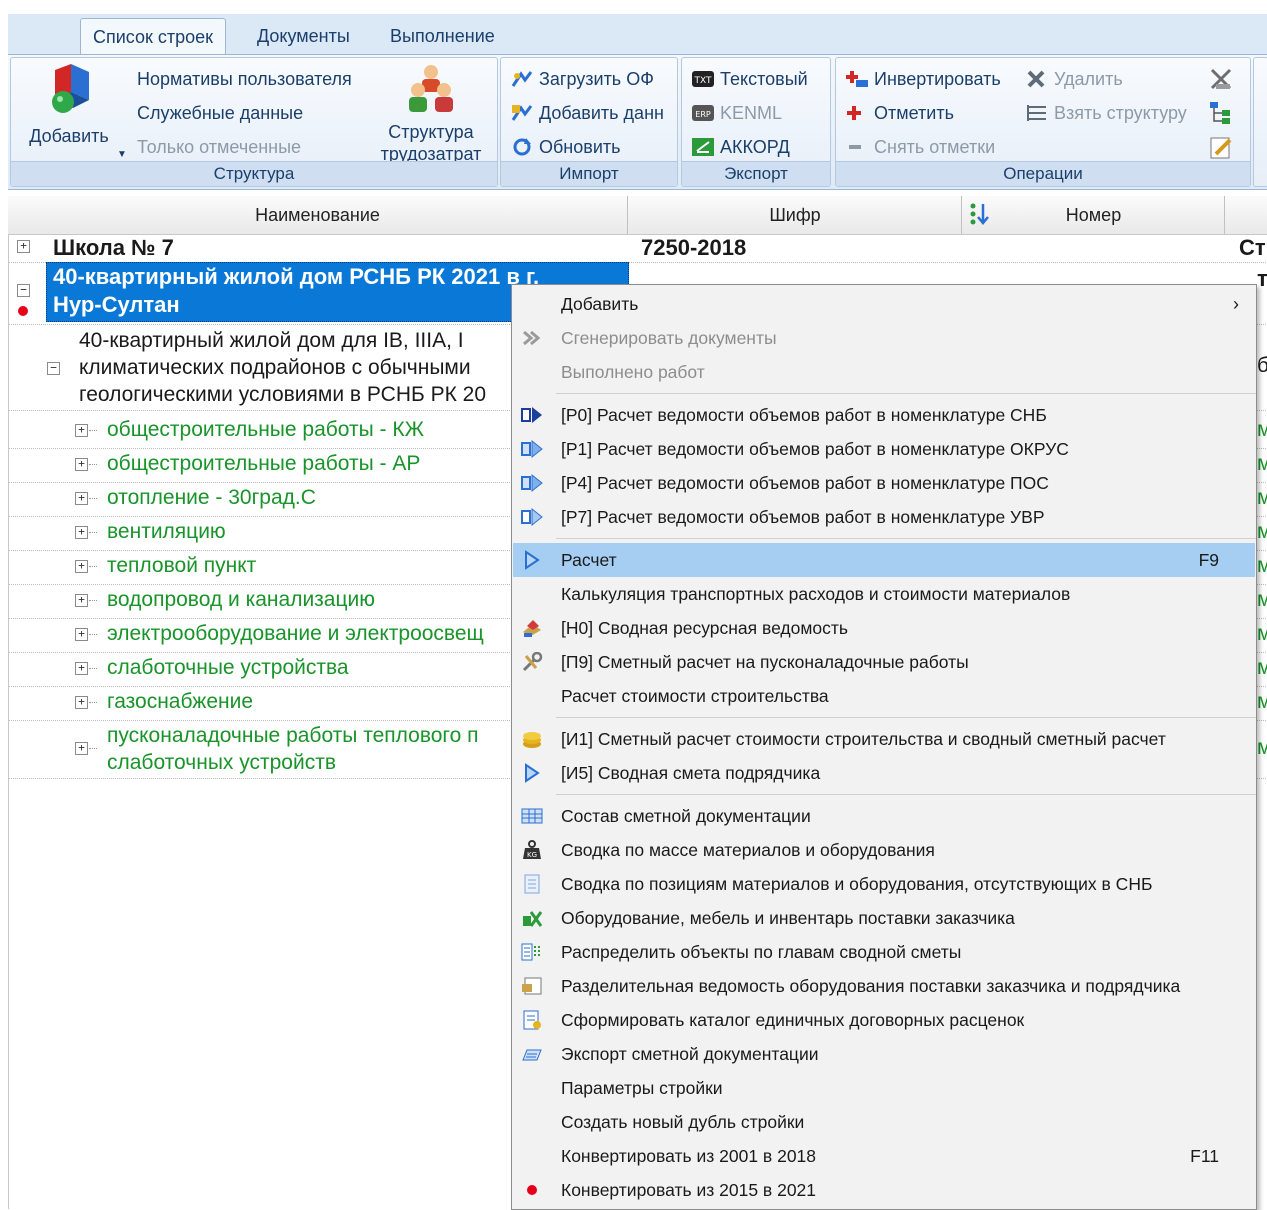 The height and width of the screenshot is (1210, 1267). What do you see at coordinates (638, 248) in the screenshot?
I see `tree-row-school: + Школа № 7 7250-2018 Ст` at bounding box center [638, 248].